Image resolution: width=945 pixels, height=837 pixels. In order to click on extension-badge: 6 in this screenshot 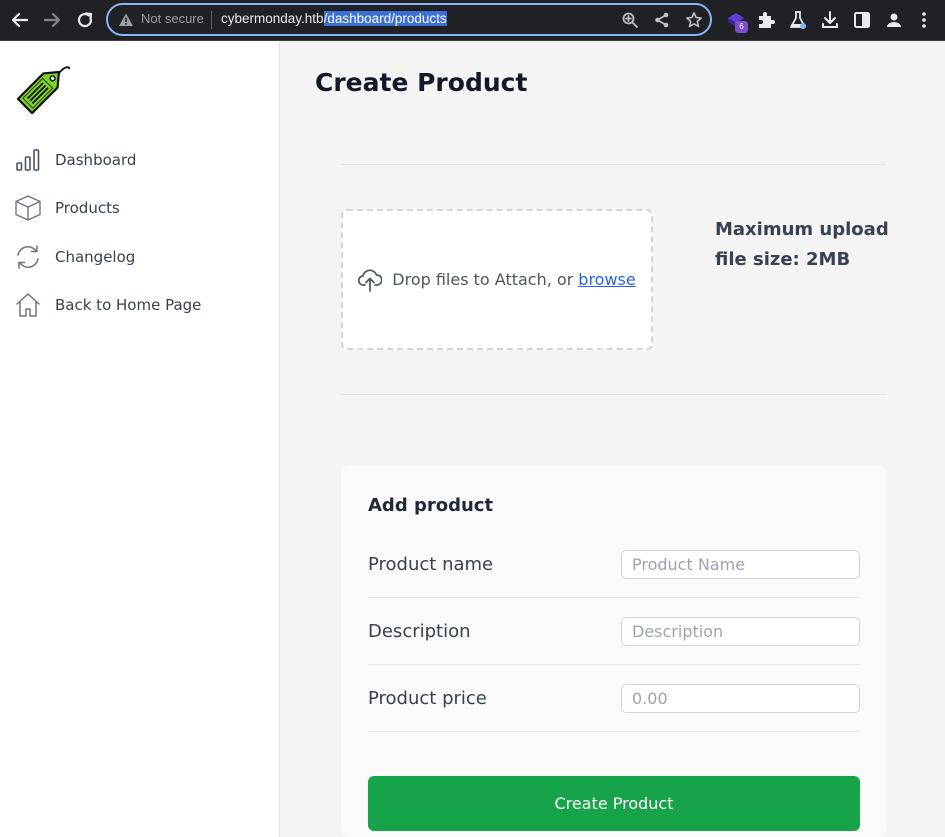, I will do `click(741, 27)`.